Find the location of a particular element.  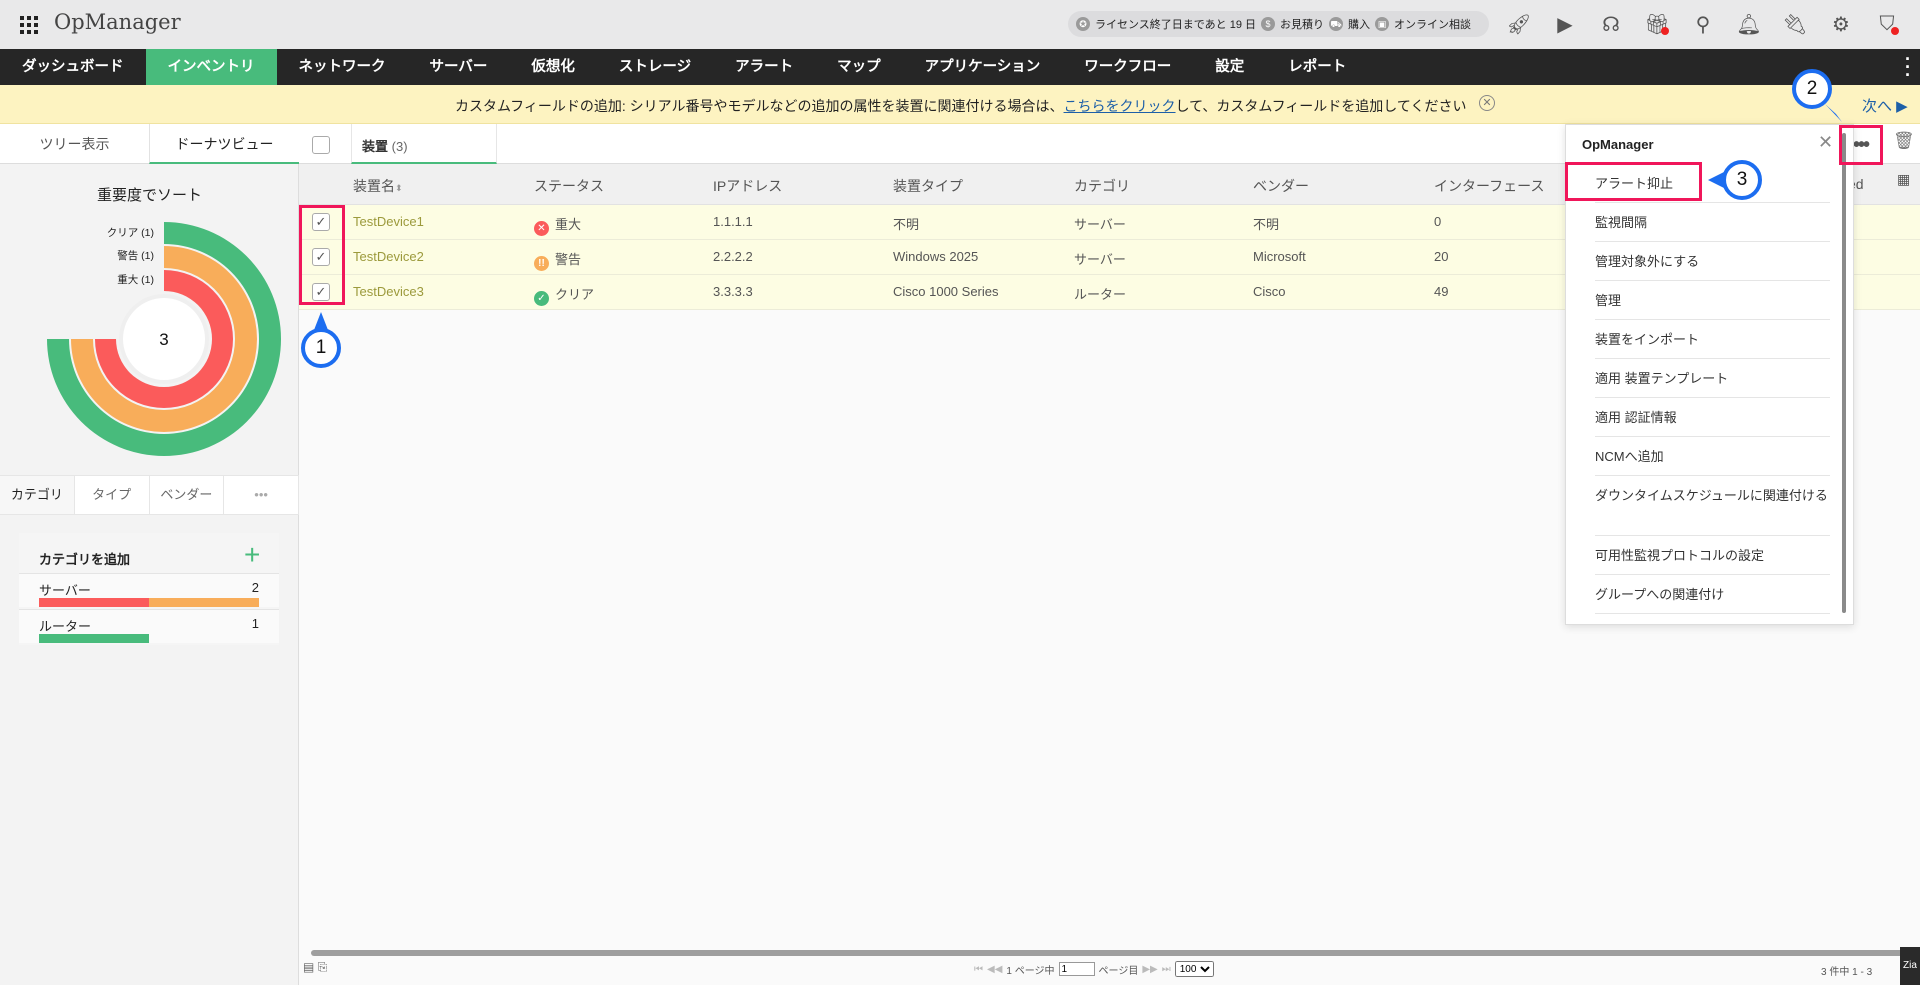

banner-link: こちらをクリック is located at coordinates (1120, 106).